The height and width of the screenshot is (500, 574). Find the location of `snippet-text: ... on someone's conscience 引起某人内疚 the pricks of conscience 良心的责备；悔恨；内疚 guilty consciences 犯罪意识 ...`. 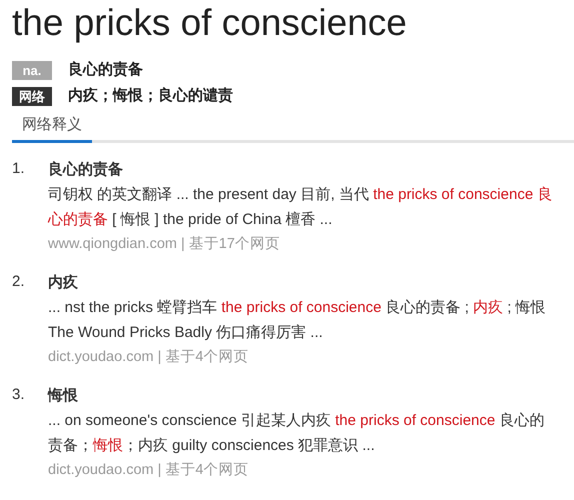

snippet-text: ... on someone's conscience 引起某人内疚 the pricks of conscience 良心的责备；悔恨；内疚 guilty consciences 犯罪意识 ... is located at coordinates (297, 433).